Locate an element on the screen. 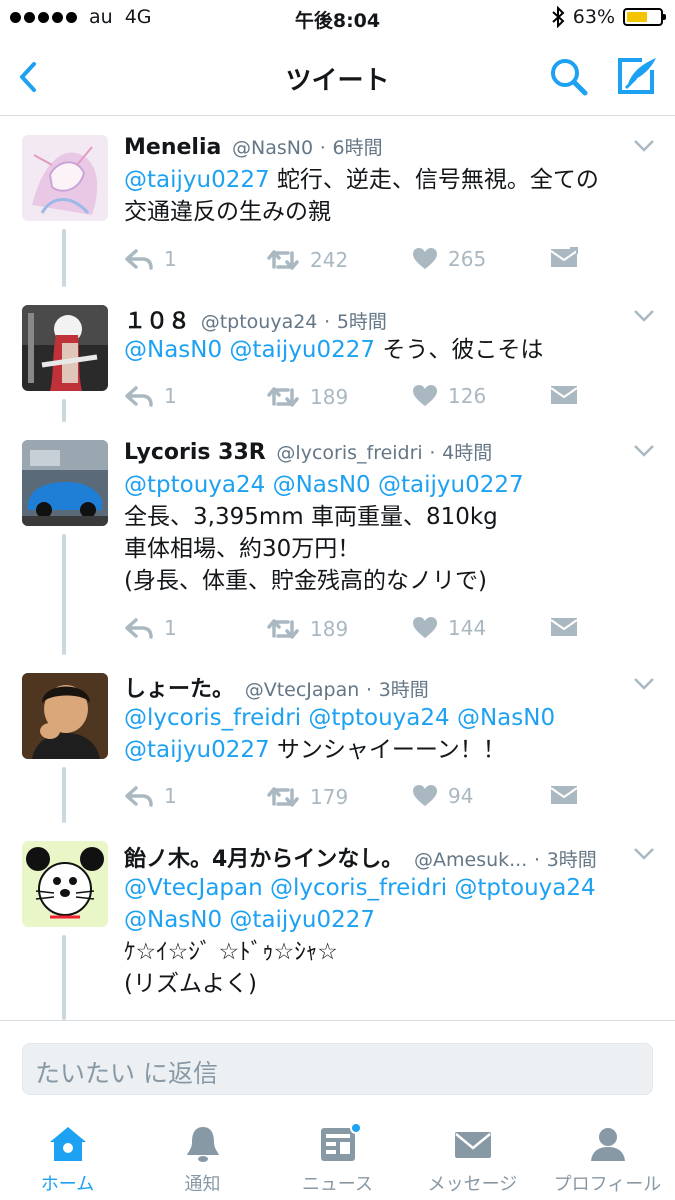 This screenshot has width=675, height=1200. mention-link: @VtecJapan @lycoris_freidri @tptouya24 is located at coordinates (389, 888).